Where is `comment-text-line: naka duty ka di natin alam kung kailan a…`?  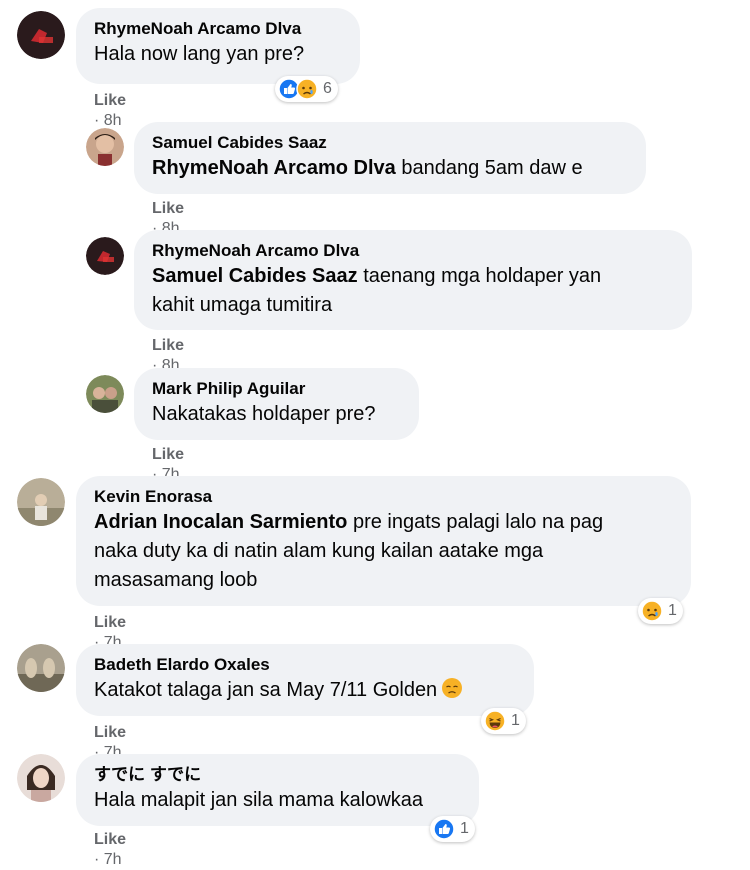
comment-text-line: naka duty ka di natin alam kung kailan a… is located at coordinates (319, 551).